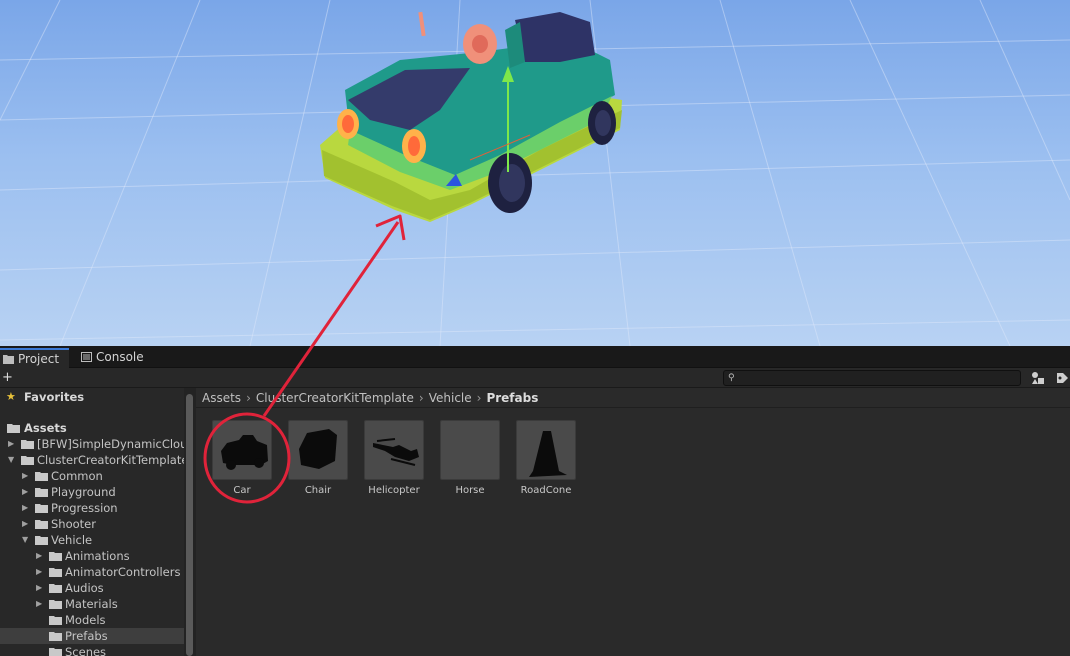 This screenshot has height=656, width=1070. I want to click on tree-item: ▶ [BFW]SimpleDynamicClou, so click(92, 444).